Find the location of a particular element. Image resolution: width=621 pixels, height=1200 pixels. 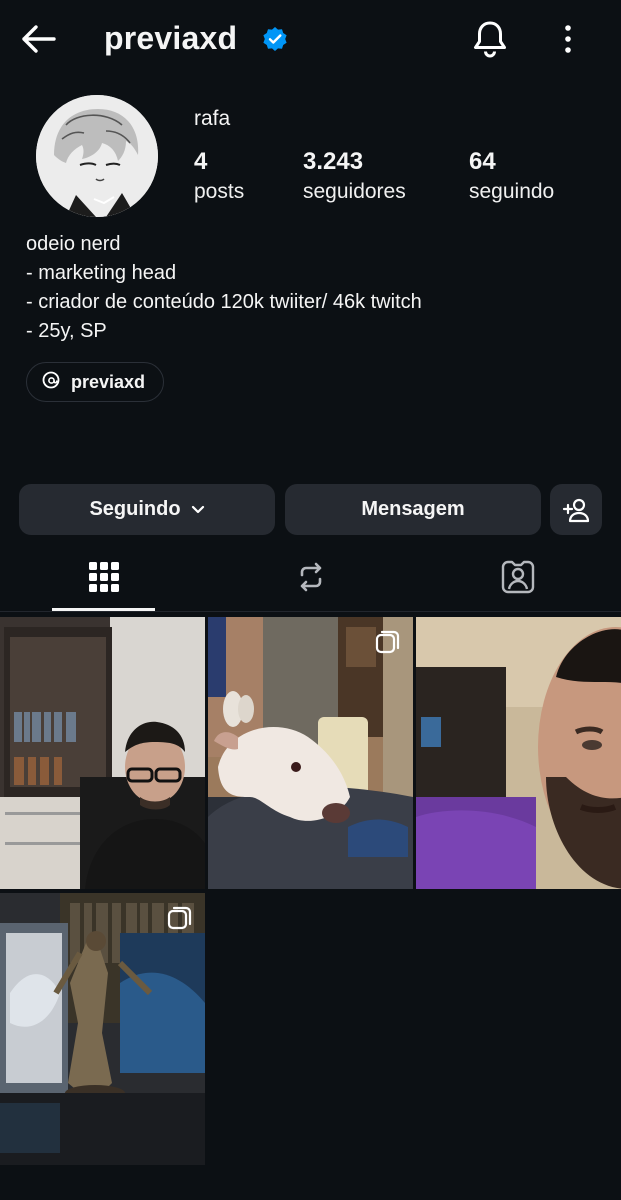

bio-line: - marketing head is located at coordinates (101, 273).